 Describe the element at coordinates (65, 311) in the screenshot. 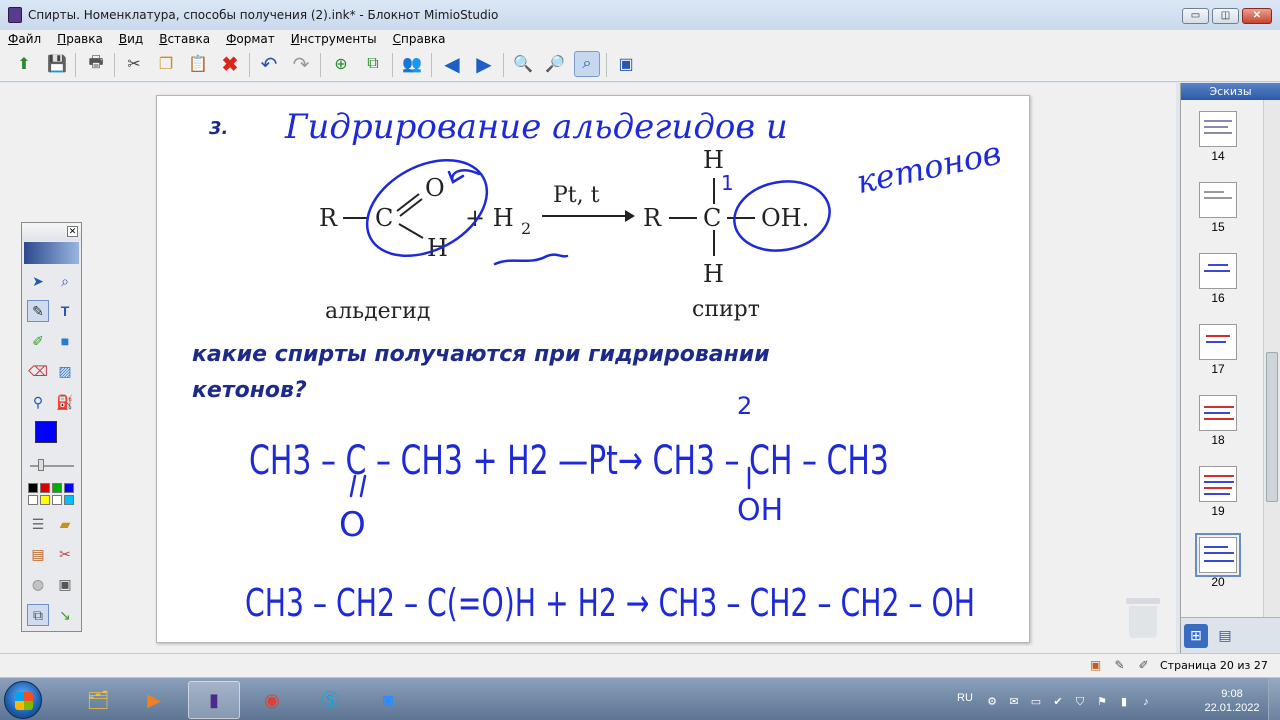

I see `text-tool-icon: T` at that location.